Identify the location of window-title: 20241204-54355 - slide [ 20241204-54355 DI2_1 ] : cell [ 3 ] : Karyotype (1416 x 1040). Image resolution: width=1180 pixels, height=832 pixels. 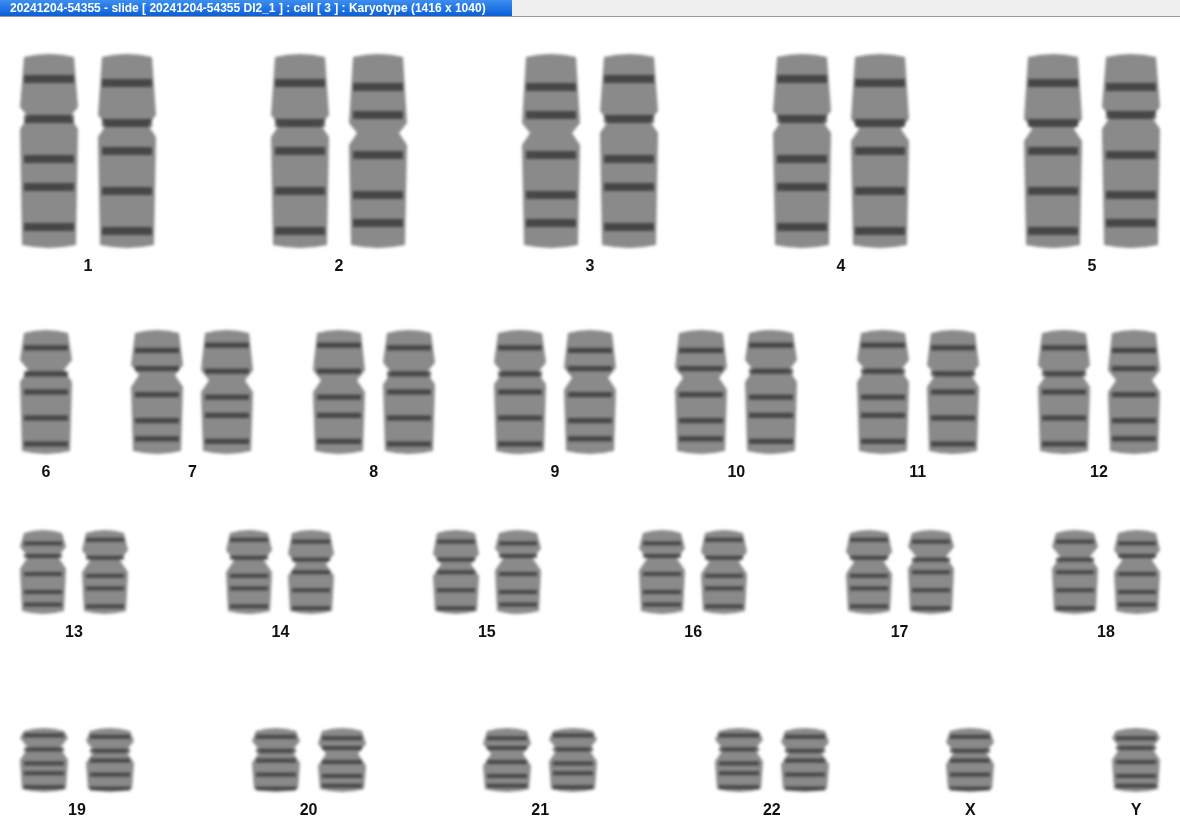
(256, 8).